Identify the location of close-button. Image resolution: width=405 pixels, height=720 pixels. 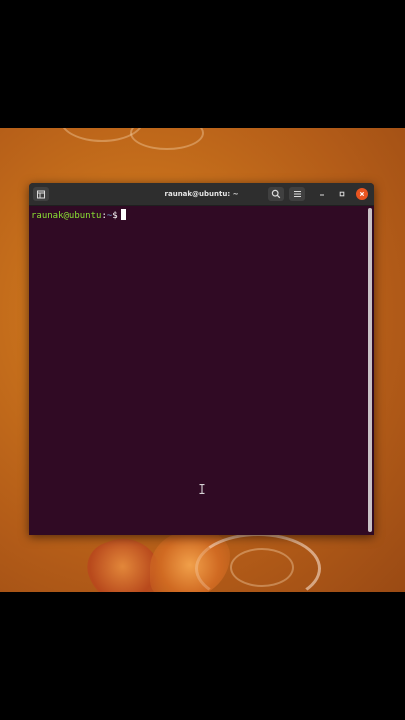
(362, 194).